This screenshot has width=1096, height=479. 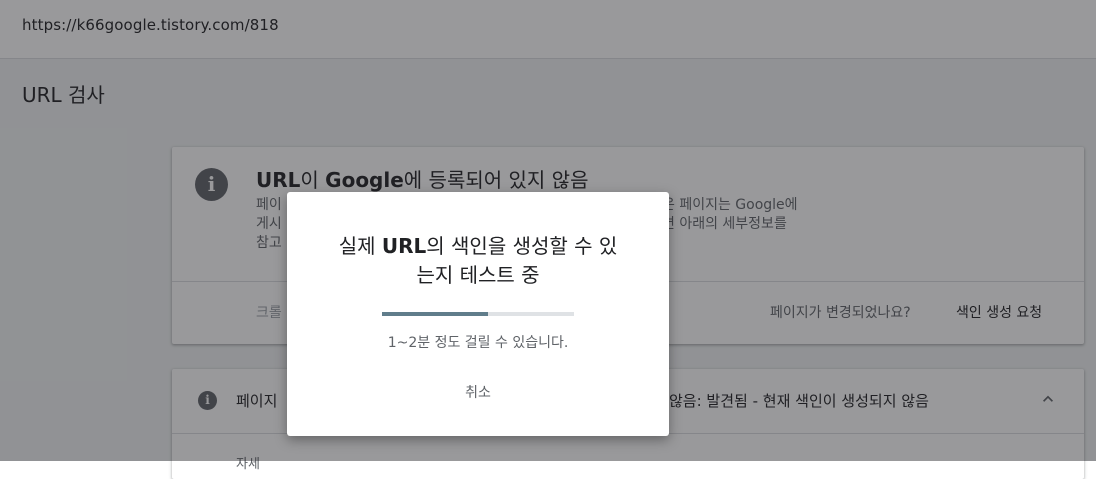 What do you see at coordinates (478, 343) in the screenshot?
I see `dialog-duration-note: 1~2분 정도 걸릴 수 있습니다.` at bounding box center [478, 343].